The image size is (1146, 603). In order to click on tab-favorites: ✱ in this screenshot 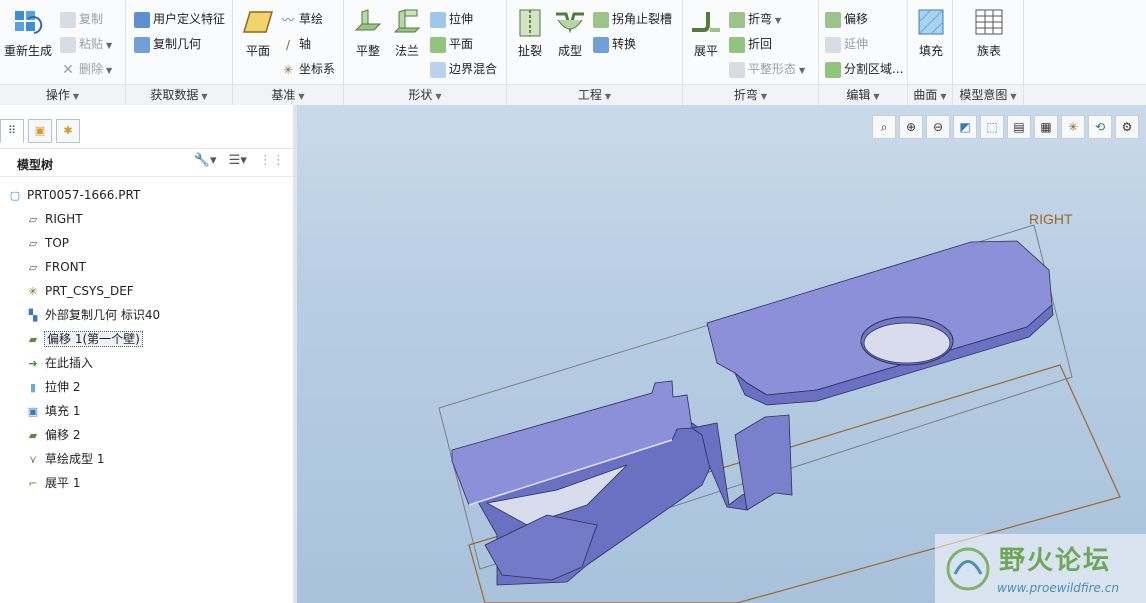, I will do `click(68, 131)`.